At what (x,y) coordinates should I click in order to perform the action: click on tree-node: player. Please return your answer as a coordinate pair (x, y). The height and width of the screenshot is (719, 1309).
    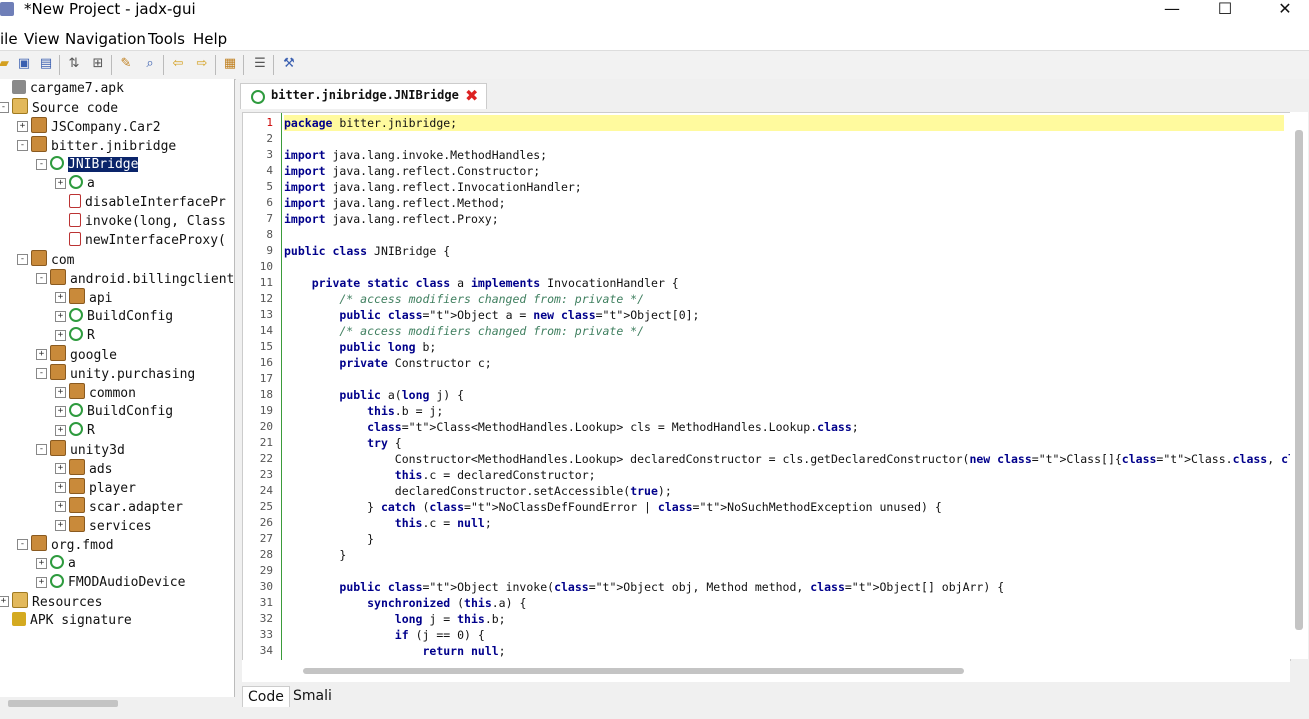
    Looking at the image, I should click on (102, 487).